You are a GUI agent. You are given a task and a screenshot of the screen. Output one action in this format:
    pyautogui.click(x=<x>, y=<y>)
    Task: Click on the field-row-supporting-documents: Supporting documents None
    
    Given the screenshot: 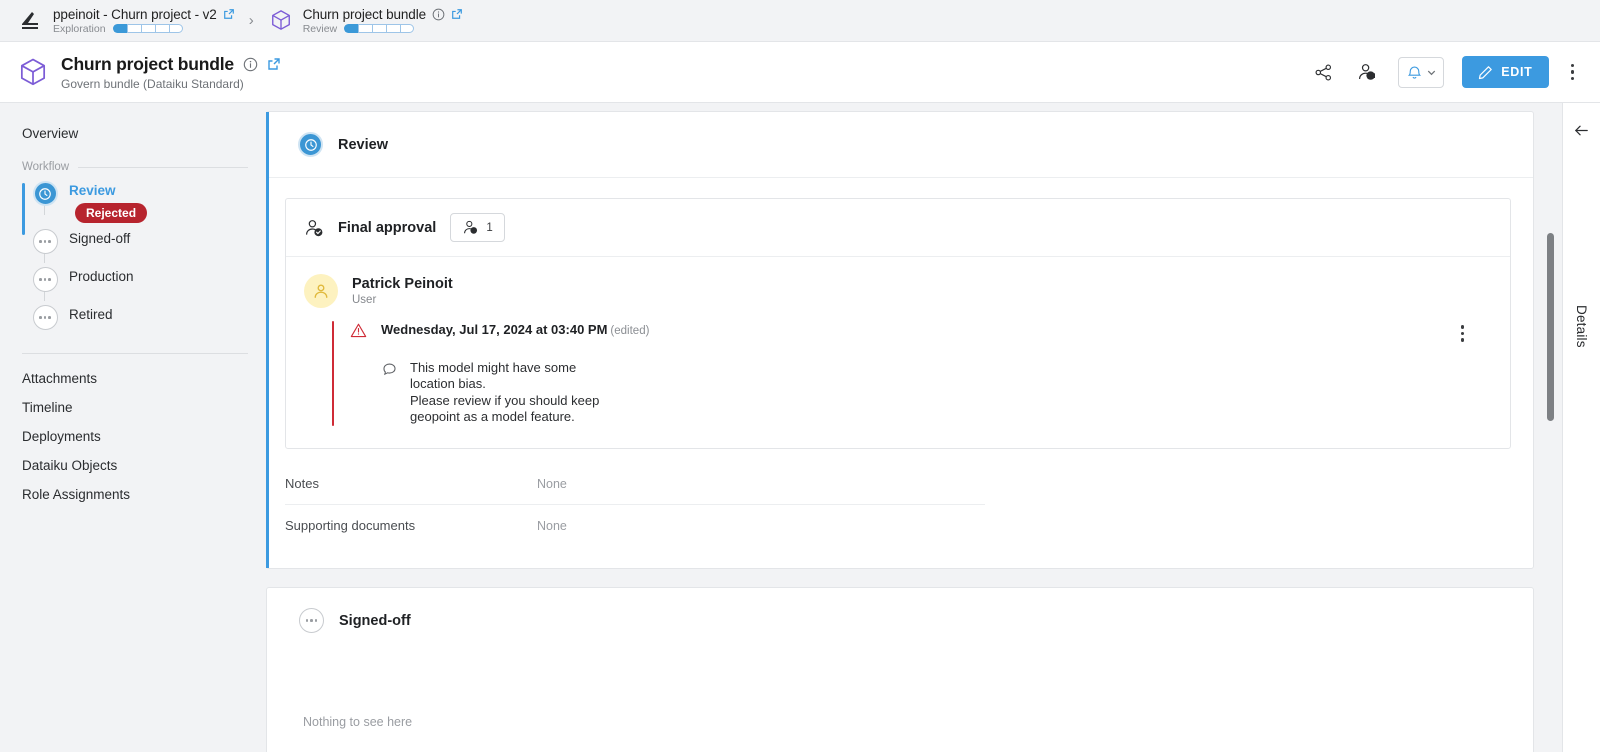 What is the action you would take?
    pyautogui.click(x=635, y=525)
    